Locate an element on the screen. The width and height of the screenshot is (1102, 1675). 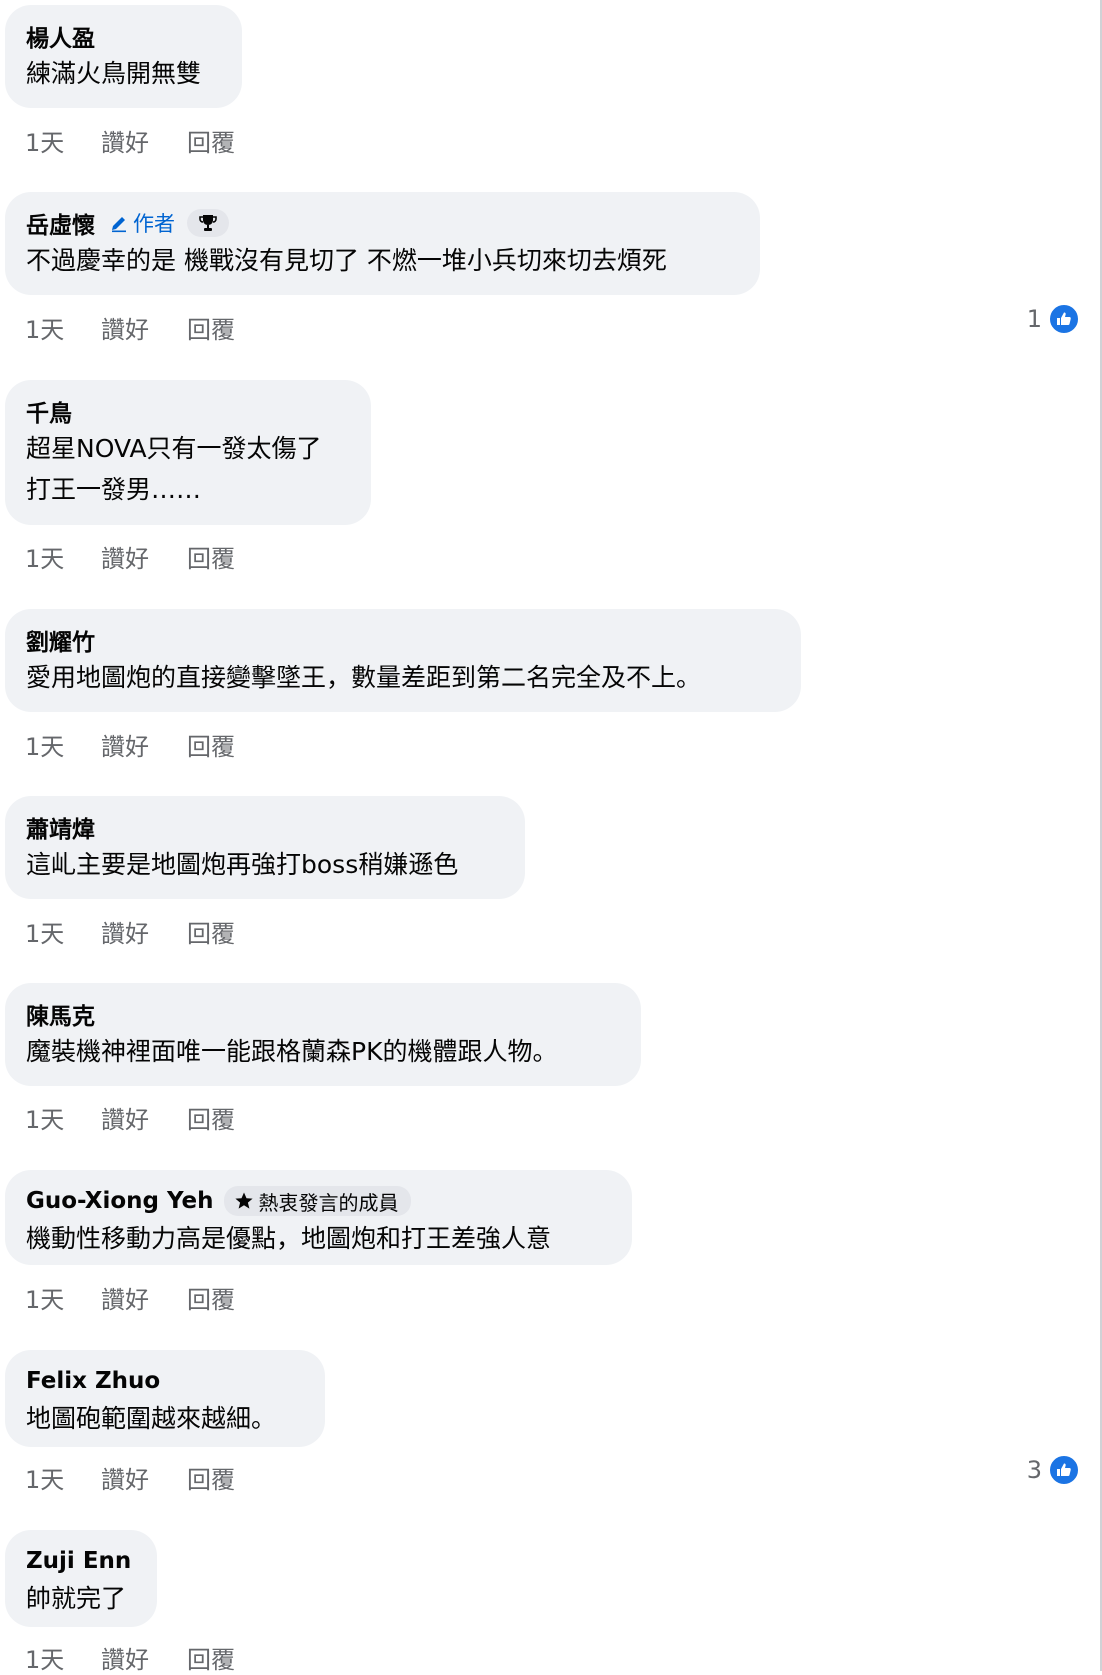
pencil-icon is located at coordinates (119, 225).